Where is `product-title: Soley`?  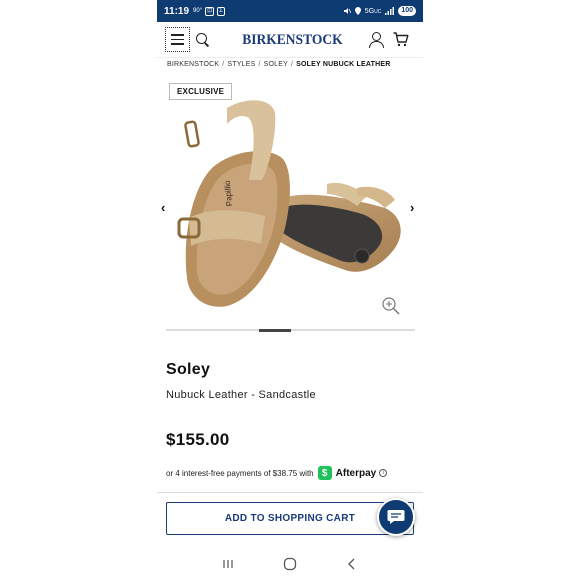
product-title: Soley is located at coordinates (188, 369).